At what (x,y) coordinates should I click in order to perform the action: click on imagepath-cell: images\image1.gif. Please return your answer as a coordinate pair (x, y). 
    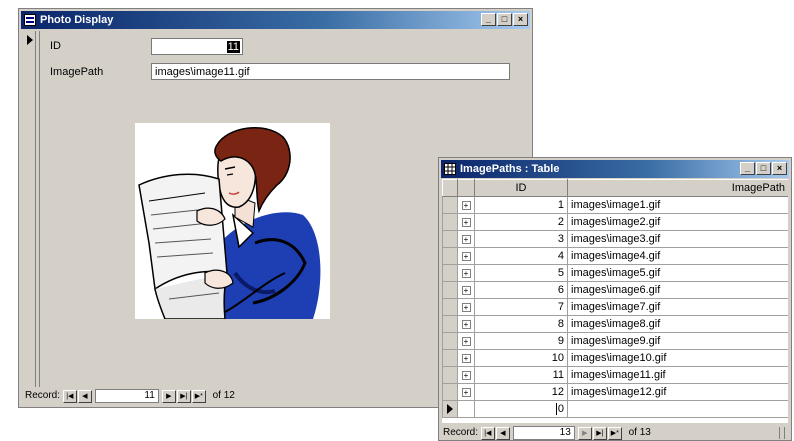
    Looking at the image, I should click on (677, 205).